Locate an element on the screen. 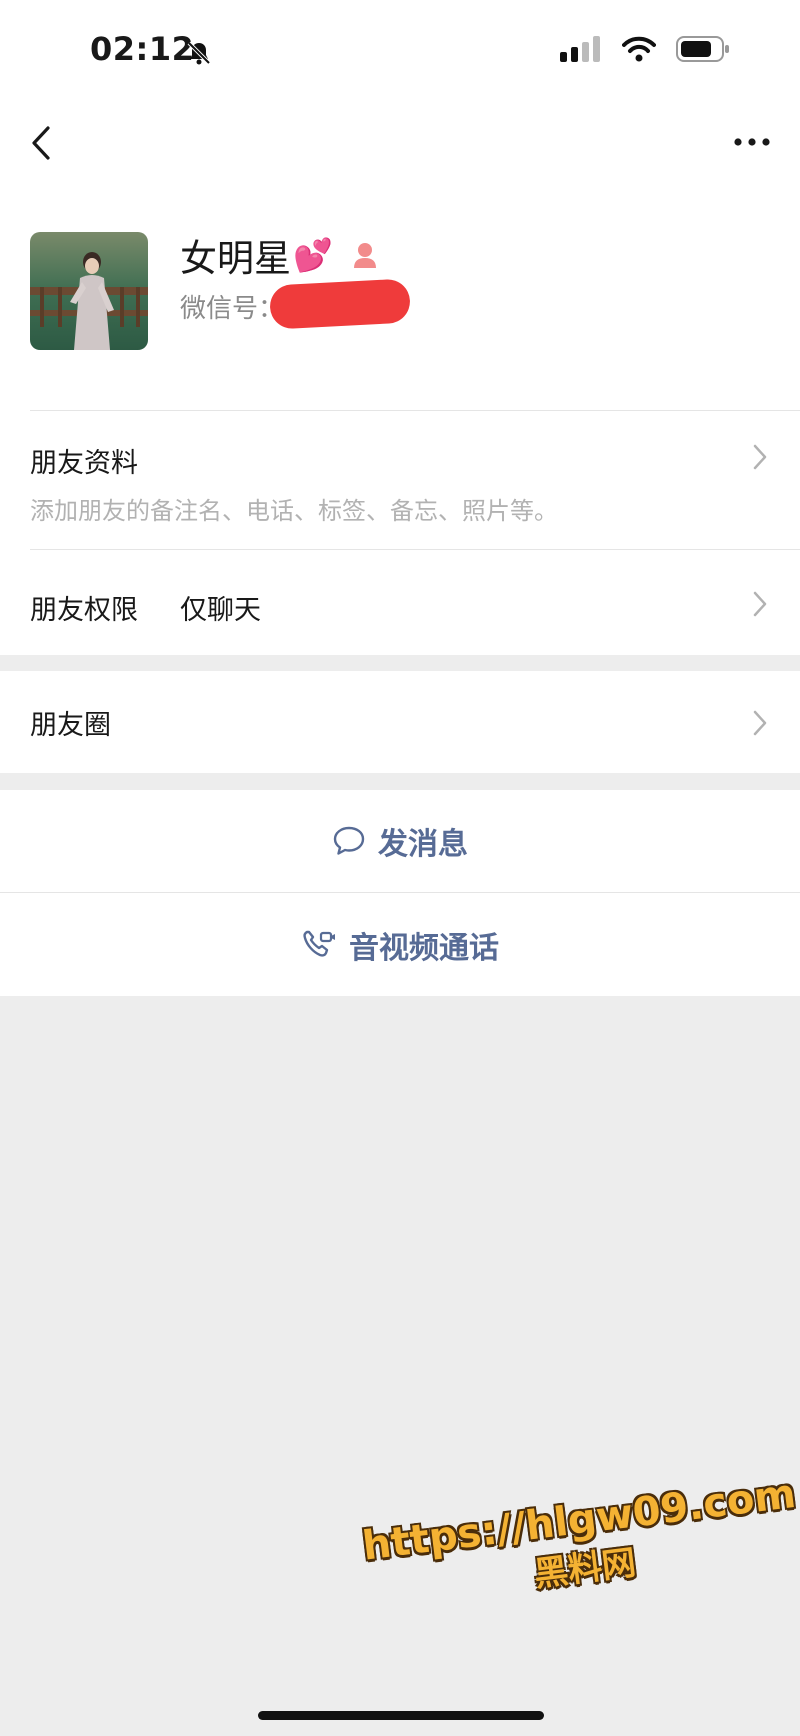 The height and width of the screenshot is (1736, 800). phone-video-icon is located at coordinates (319, 943).